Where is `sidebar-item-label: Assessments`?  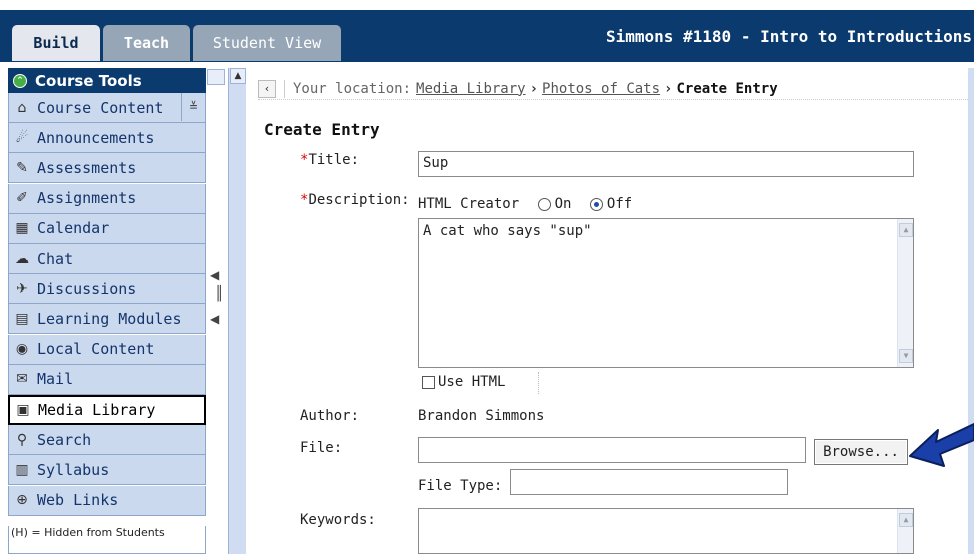 sidebar-item-label: Assessments is located at coordinates (87, 167).